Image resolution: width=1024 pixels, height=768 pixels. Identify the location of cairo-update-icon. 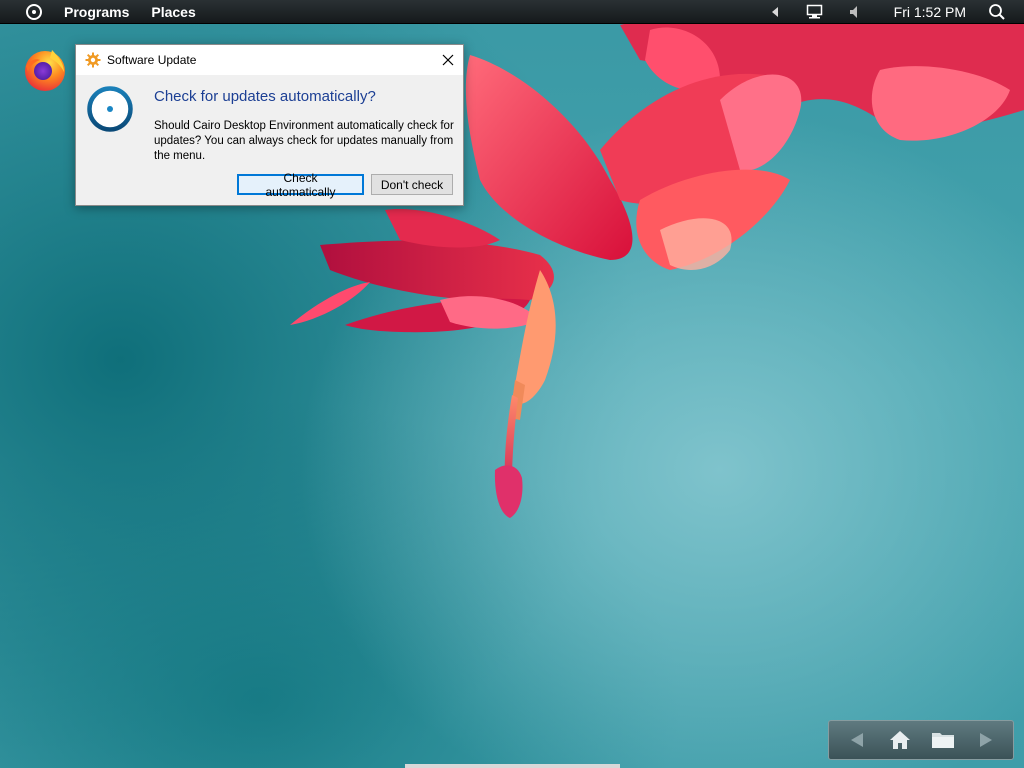
(110, 109).